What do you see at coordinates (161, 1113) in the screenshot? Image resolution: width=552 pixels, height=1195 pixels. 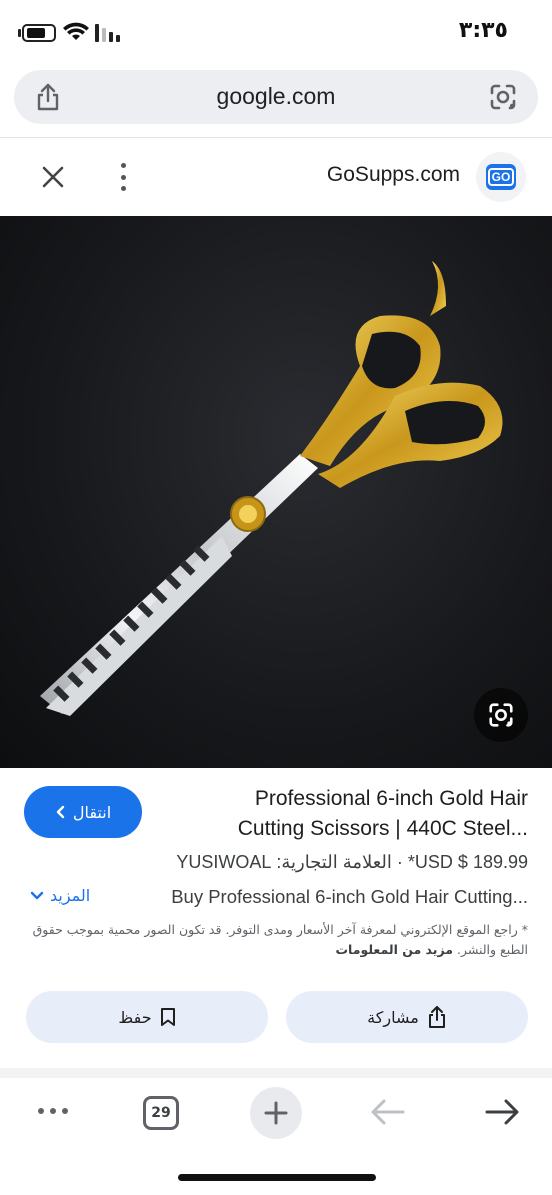 I see `tab-switcher-button: 29` at bounding box center [161, 1113].